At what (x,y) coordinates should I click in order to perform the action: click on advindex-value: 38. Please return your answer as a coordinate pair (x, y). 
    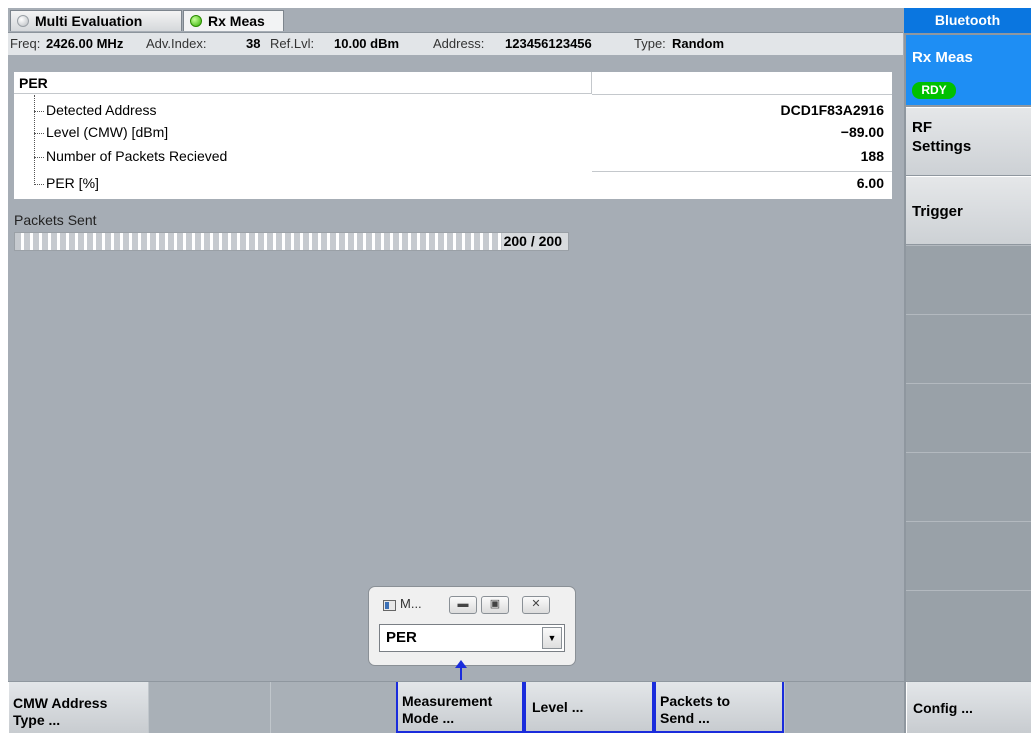
    Looking at the image, I should click on (253, 43).